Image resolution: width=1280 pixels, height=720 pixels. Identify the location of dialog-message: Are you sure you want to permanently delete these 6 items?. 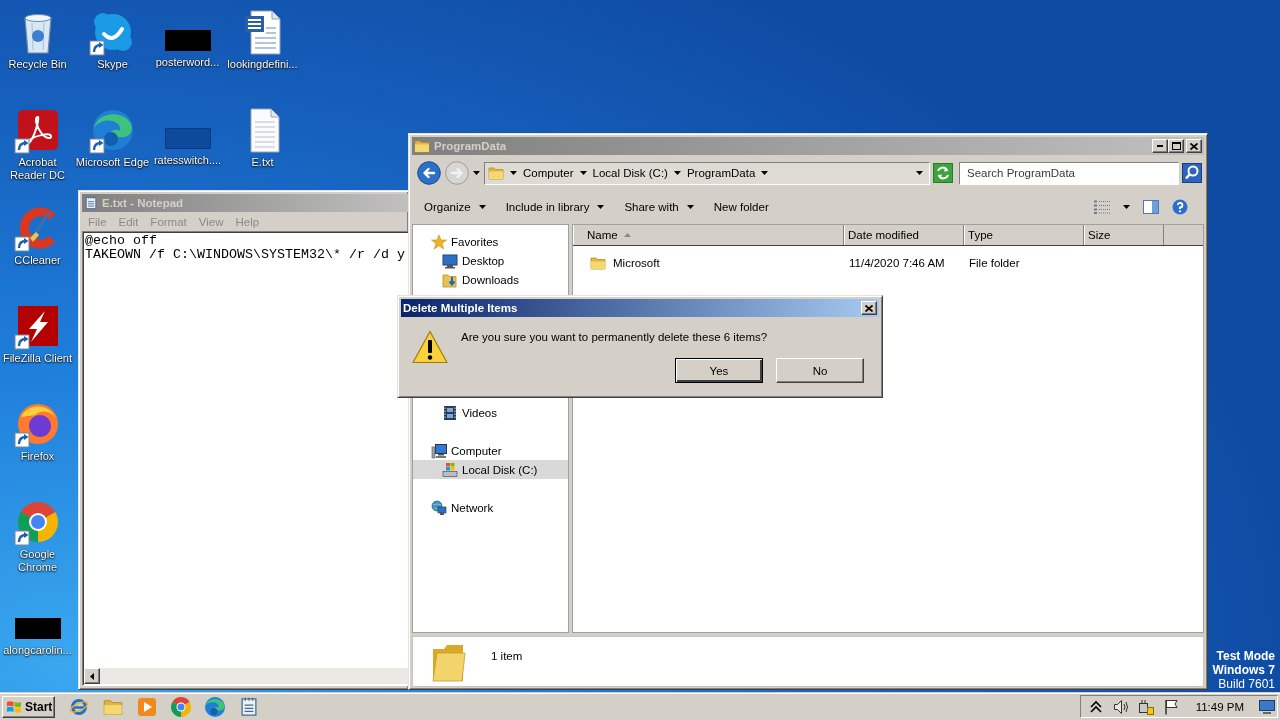
(615, 337).